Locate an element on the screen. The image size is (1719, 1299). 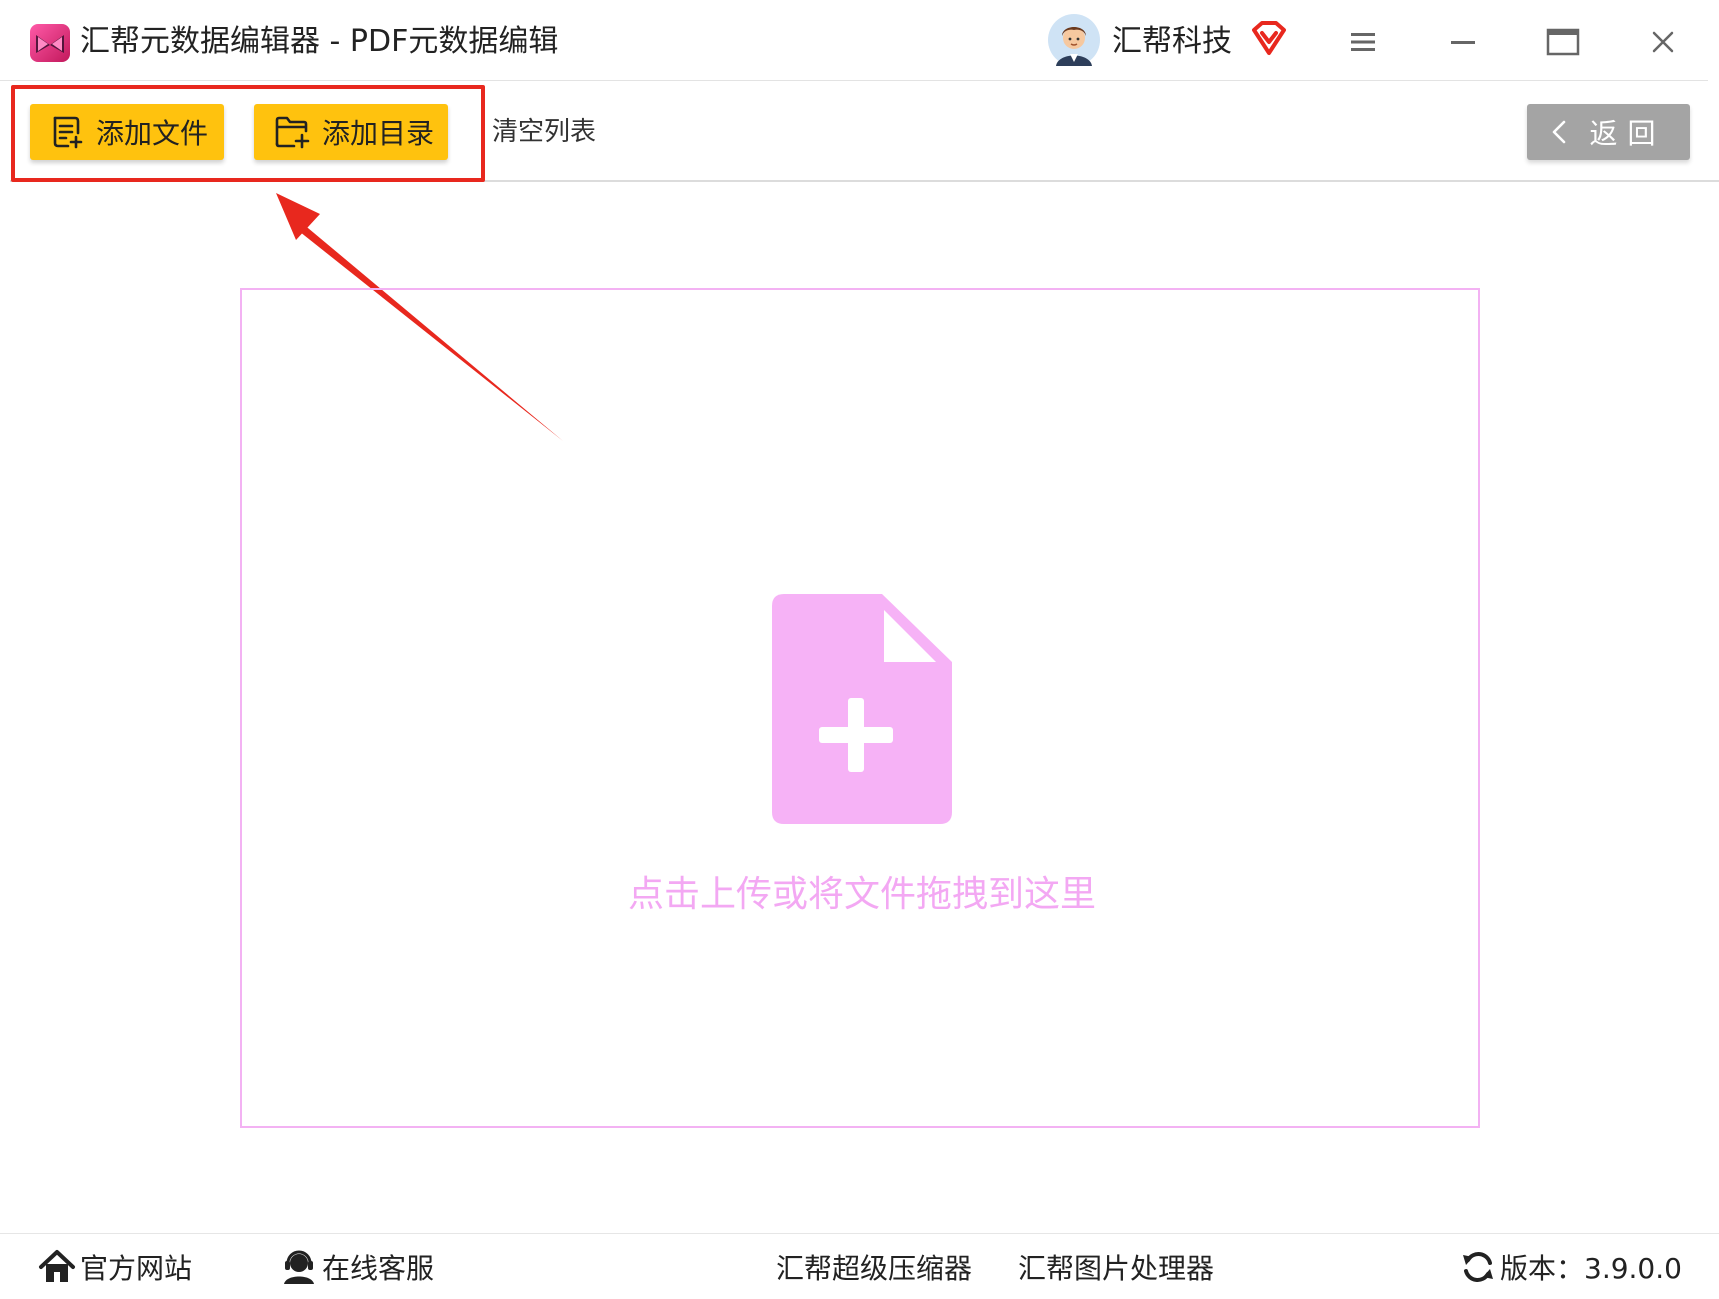
app-logo-icon is located at coordinates (50, 43).